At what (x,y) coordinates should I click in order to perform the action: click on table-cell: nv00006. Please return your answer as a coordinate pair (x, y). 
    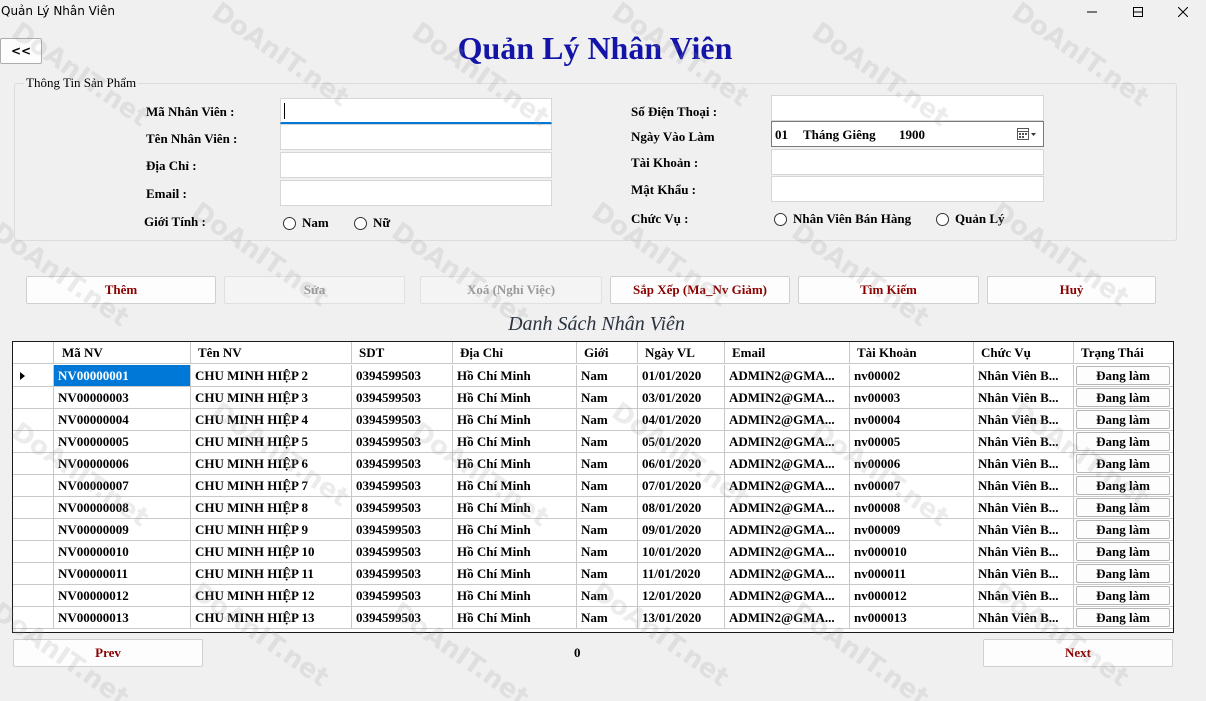
    Looking at the image, I should click on (912, 464).